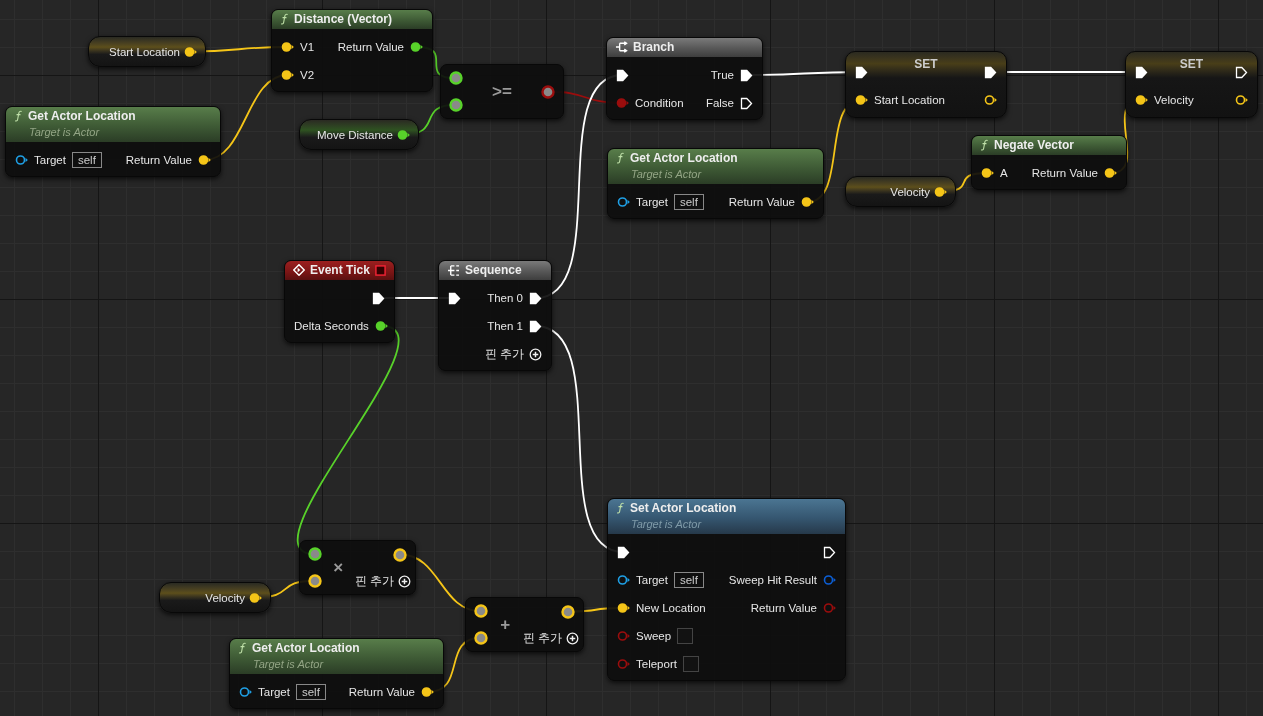 This screenshot has height=716, width=1263. I want to click on graph-node: SET Start Location, so click(926, 84).